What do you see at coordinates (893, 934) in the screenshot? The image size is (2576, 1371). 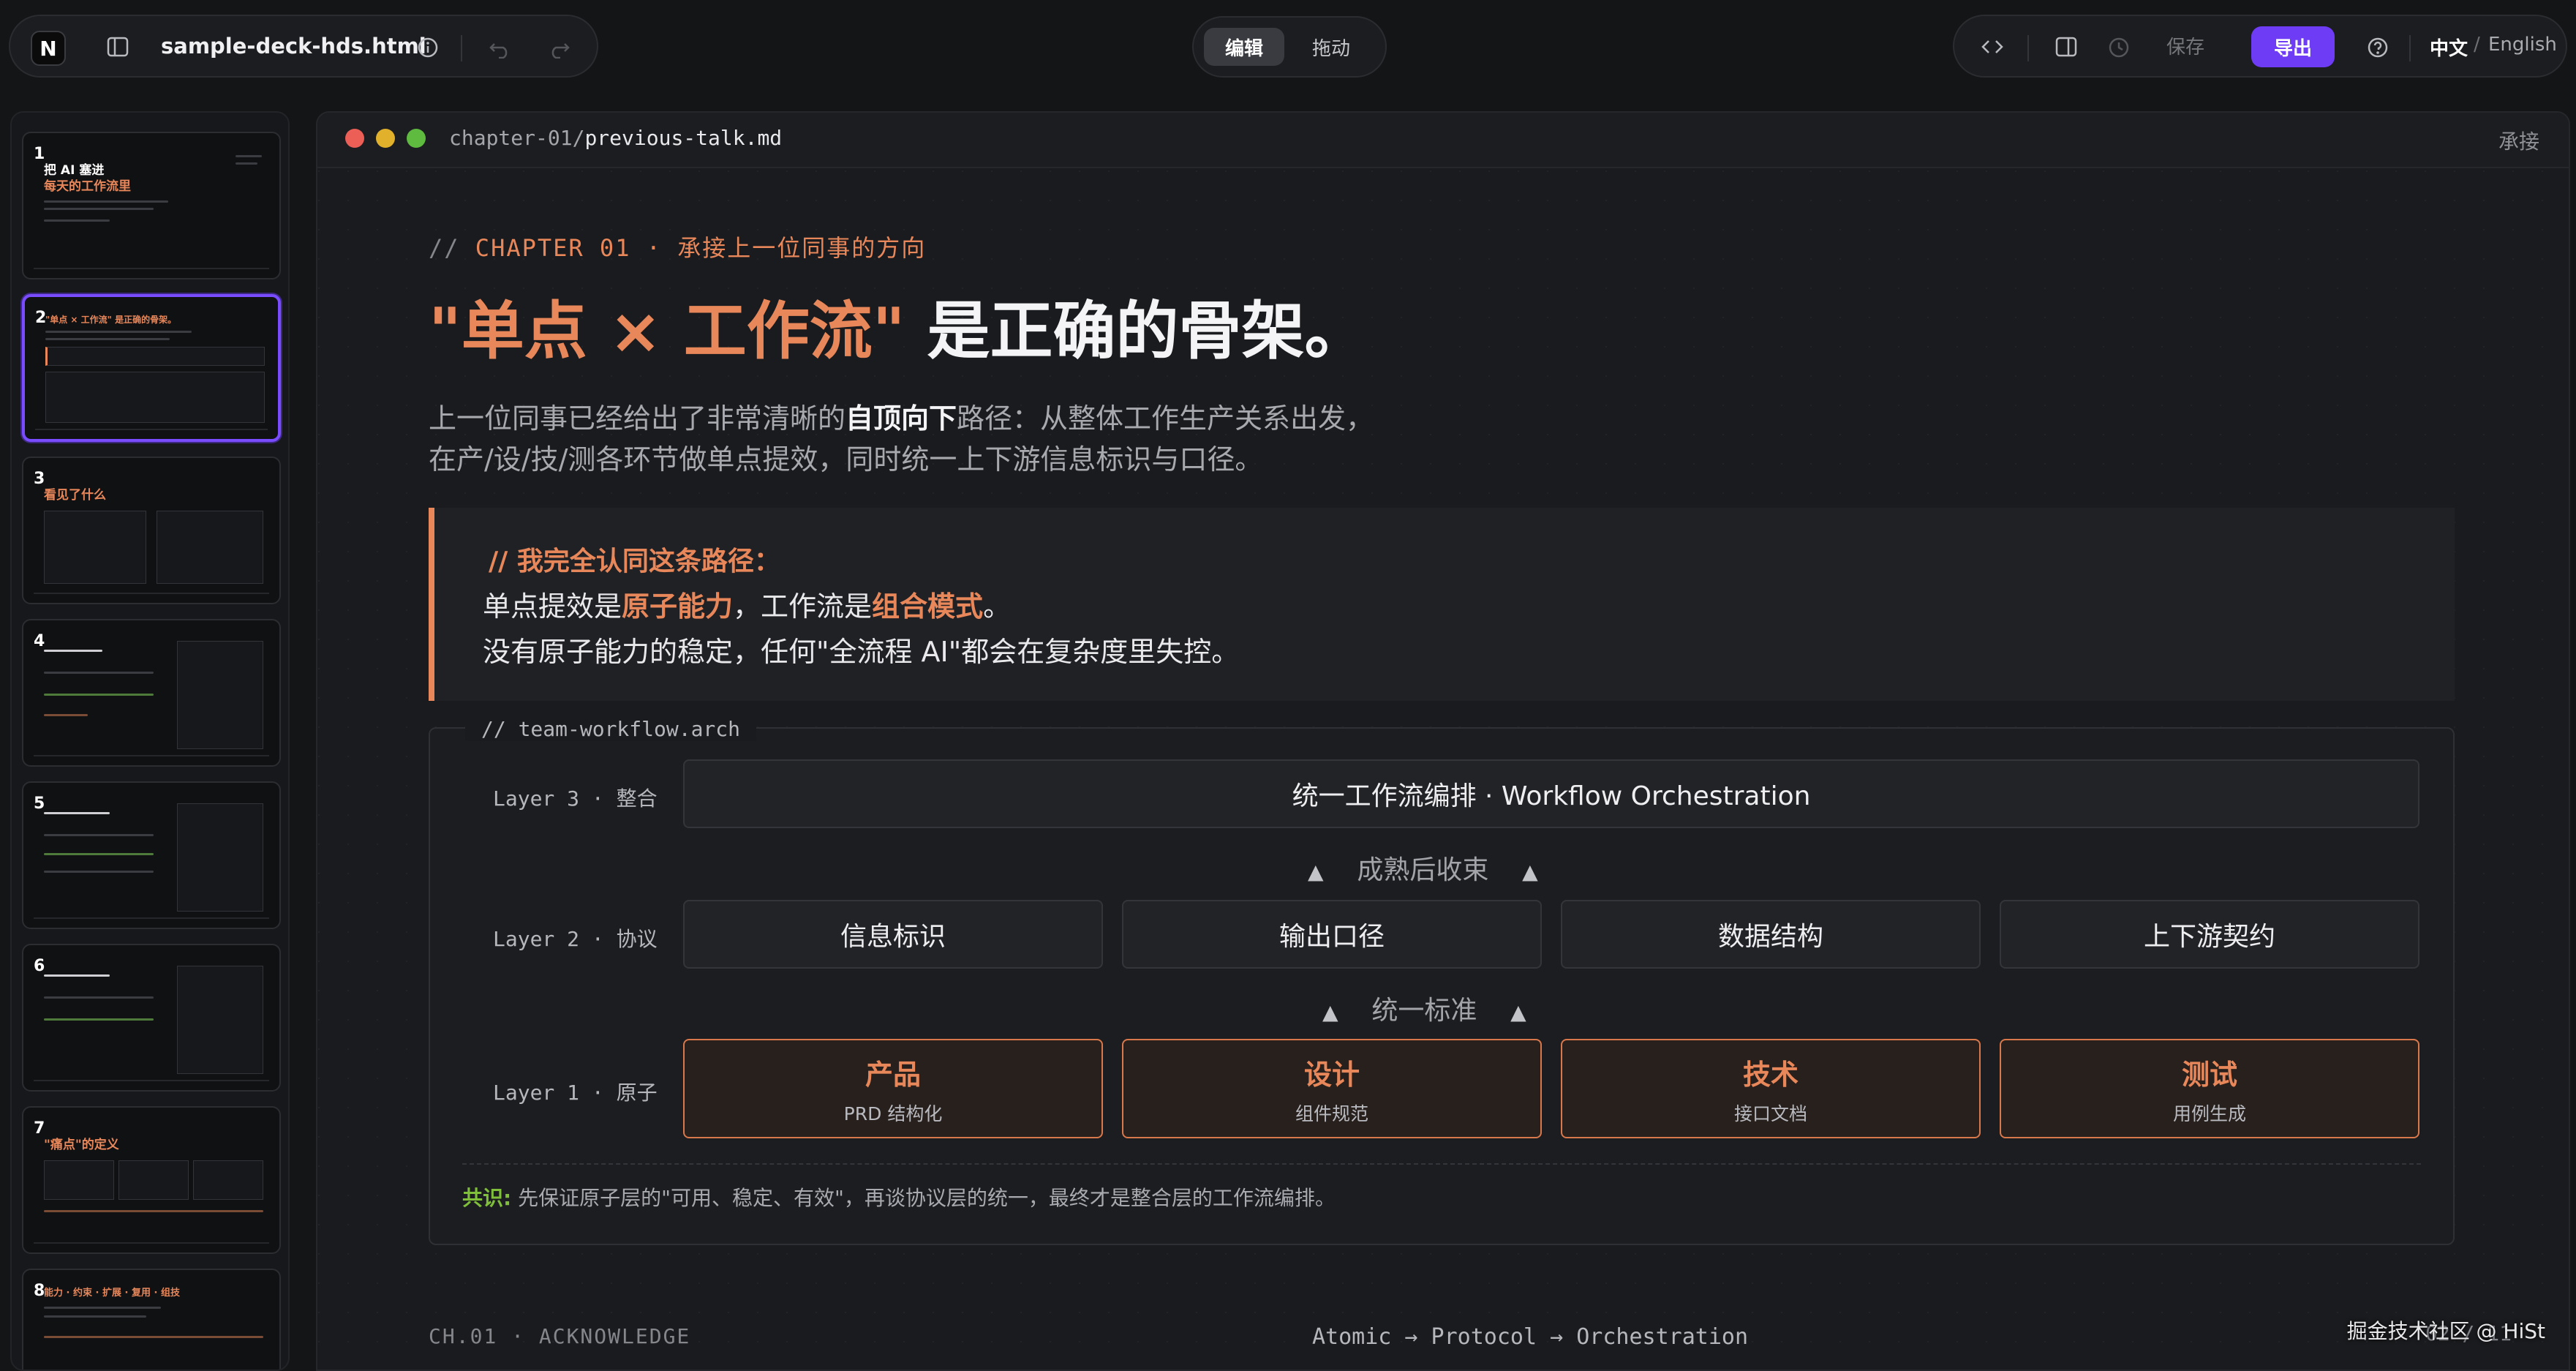 I see `layer-2-box: 信息标识` at bounding box center [893, 934].